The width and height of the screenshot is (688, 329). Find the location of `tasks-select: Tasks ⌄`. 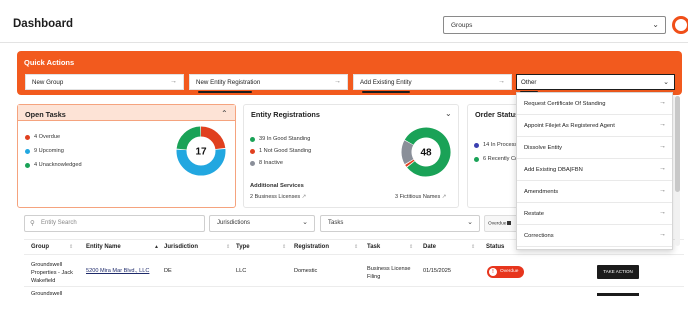

tasks-select: Tasks ⌄ is located at coordinates (400, 223).